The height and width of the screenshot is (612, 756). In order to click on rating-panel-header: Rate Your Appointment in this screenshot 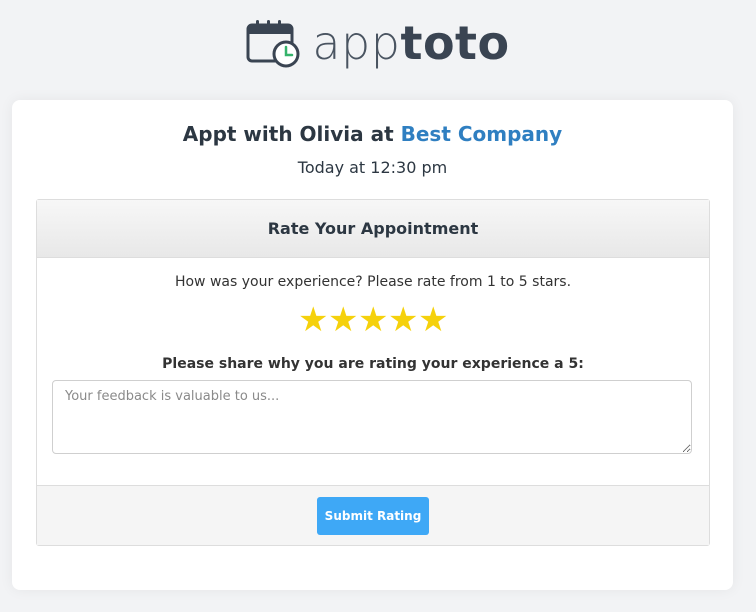, I will do `click(373, 229)`.